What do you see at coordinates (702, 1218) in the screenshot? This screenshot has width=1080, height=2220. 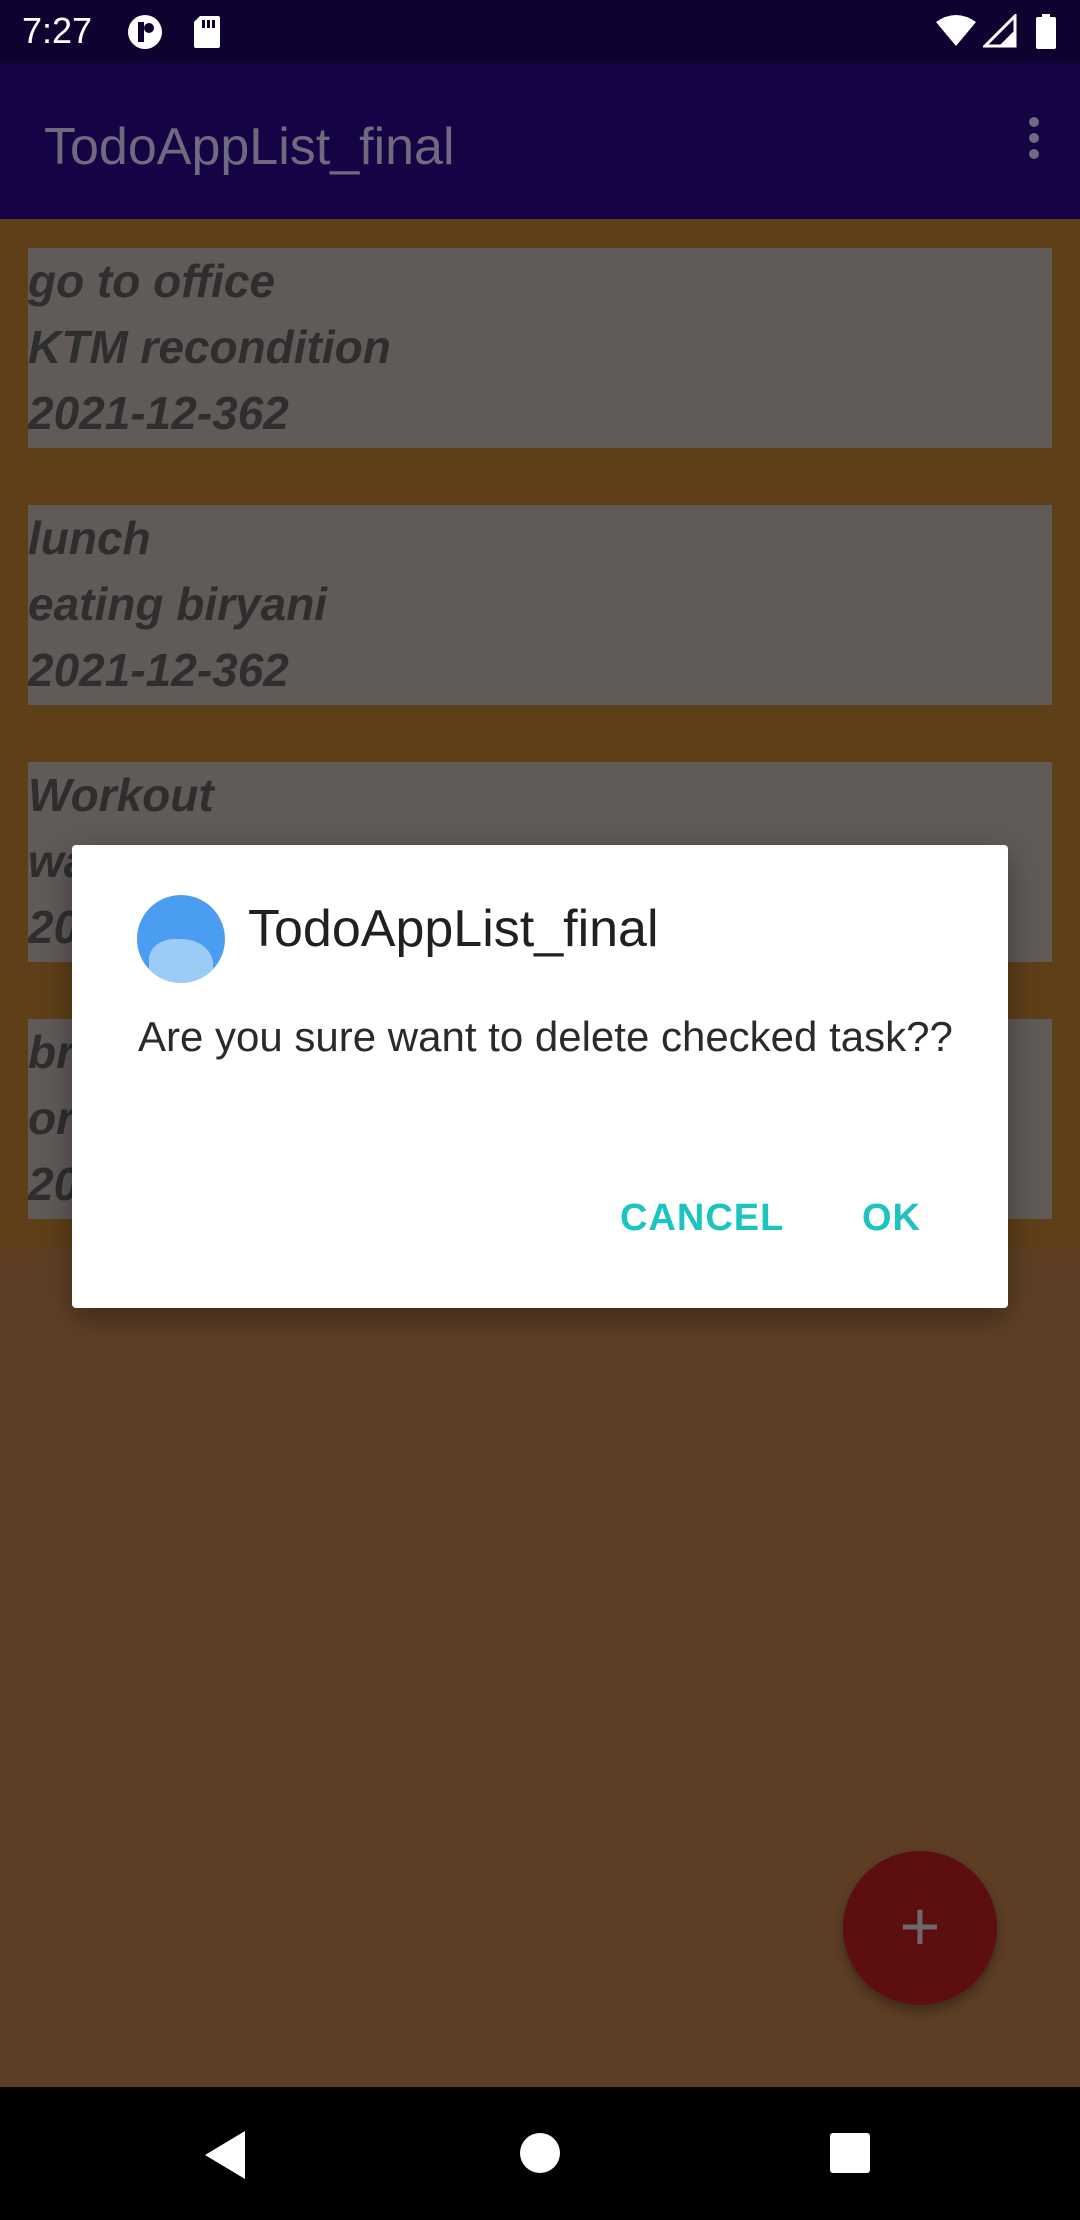 I see `cancel-button: CANCEL` at bounding box center [702, 1218].